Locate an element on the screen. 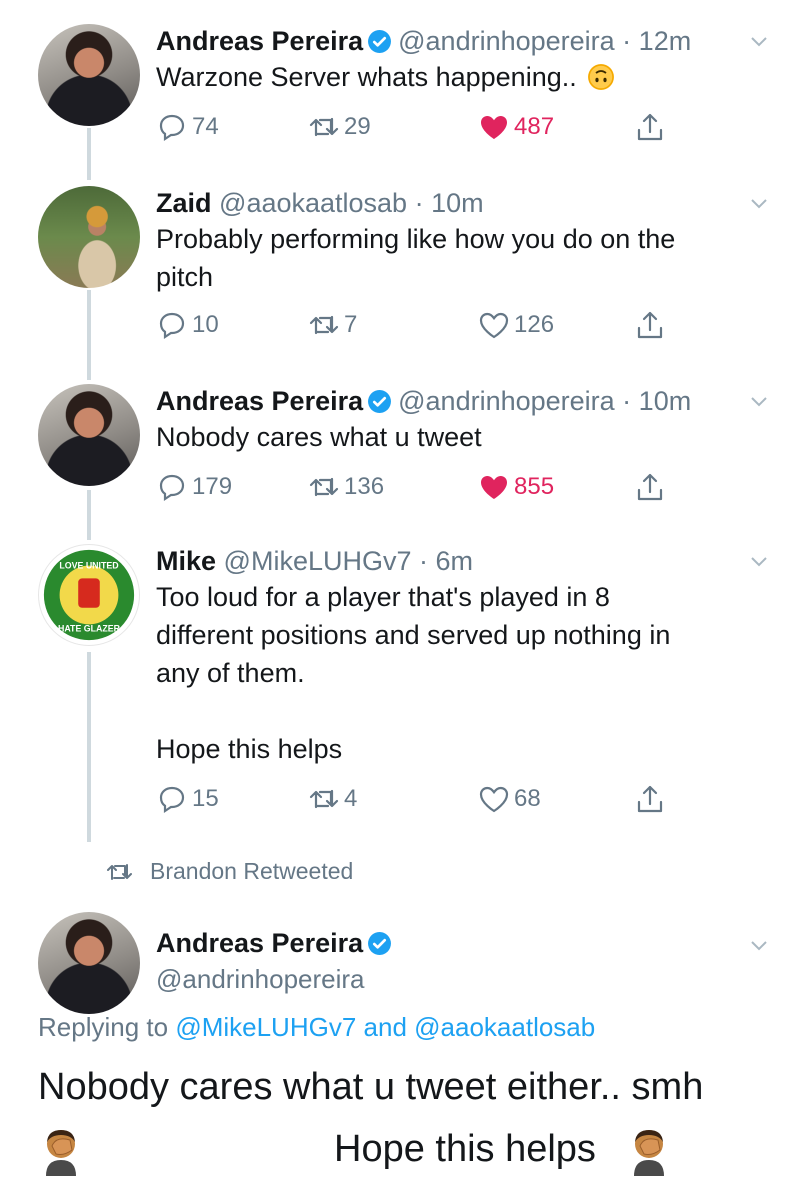 This screenshot has width=808, height=1200. like-button: 126 is located at coordinates (516, 325).